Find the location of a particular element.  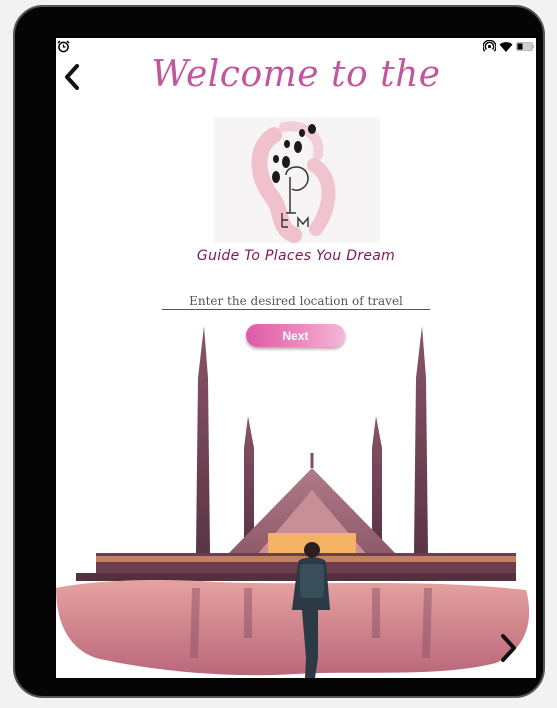

welcome-heading: Welcome to the is located at coordinates (296, 74).